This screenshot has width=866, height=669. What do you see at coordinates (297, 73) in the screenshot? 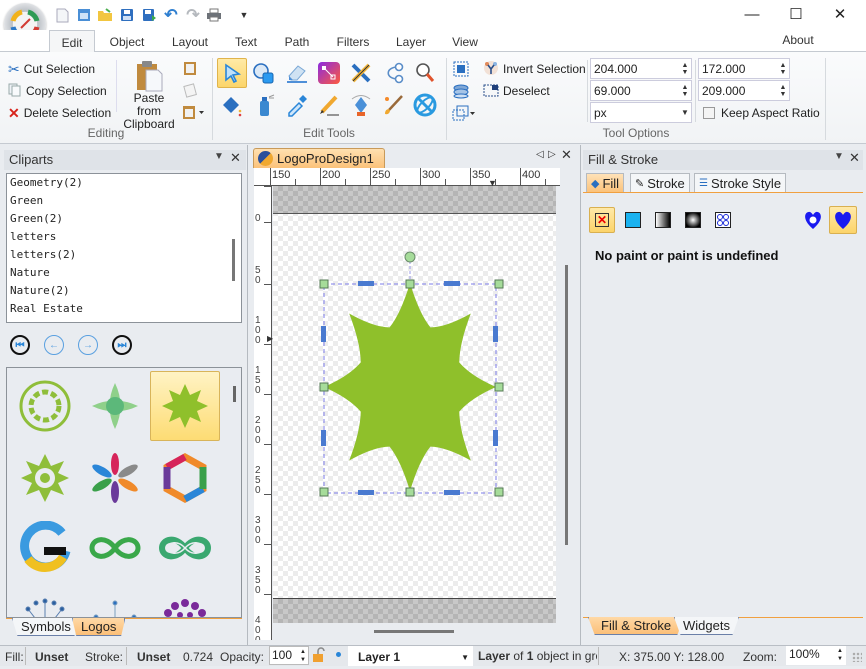
I see `eraser-tool-button` at bounding box center [297, 73].